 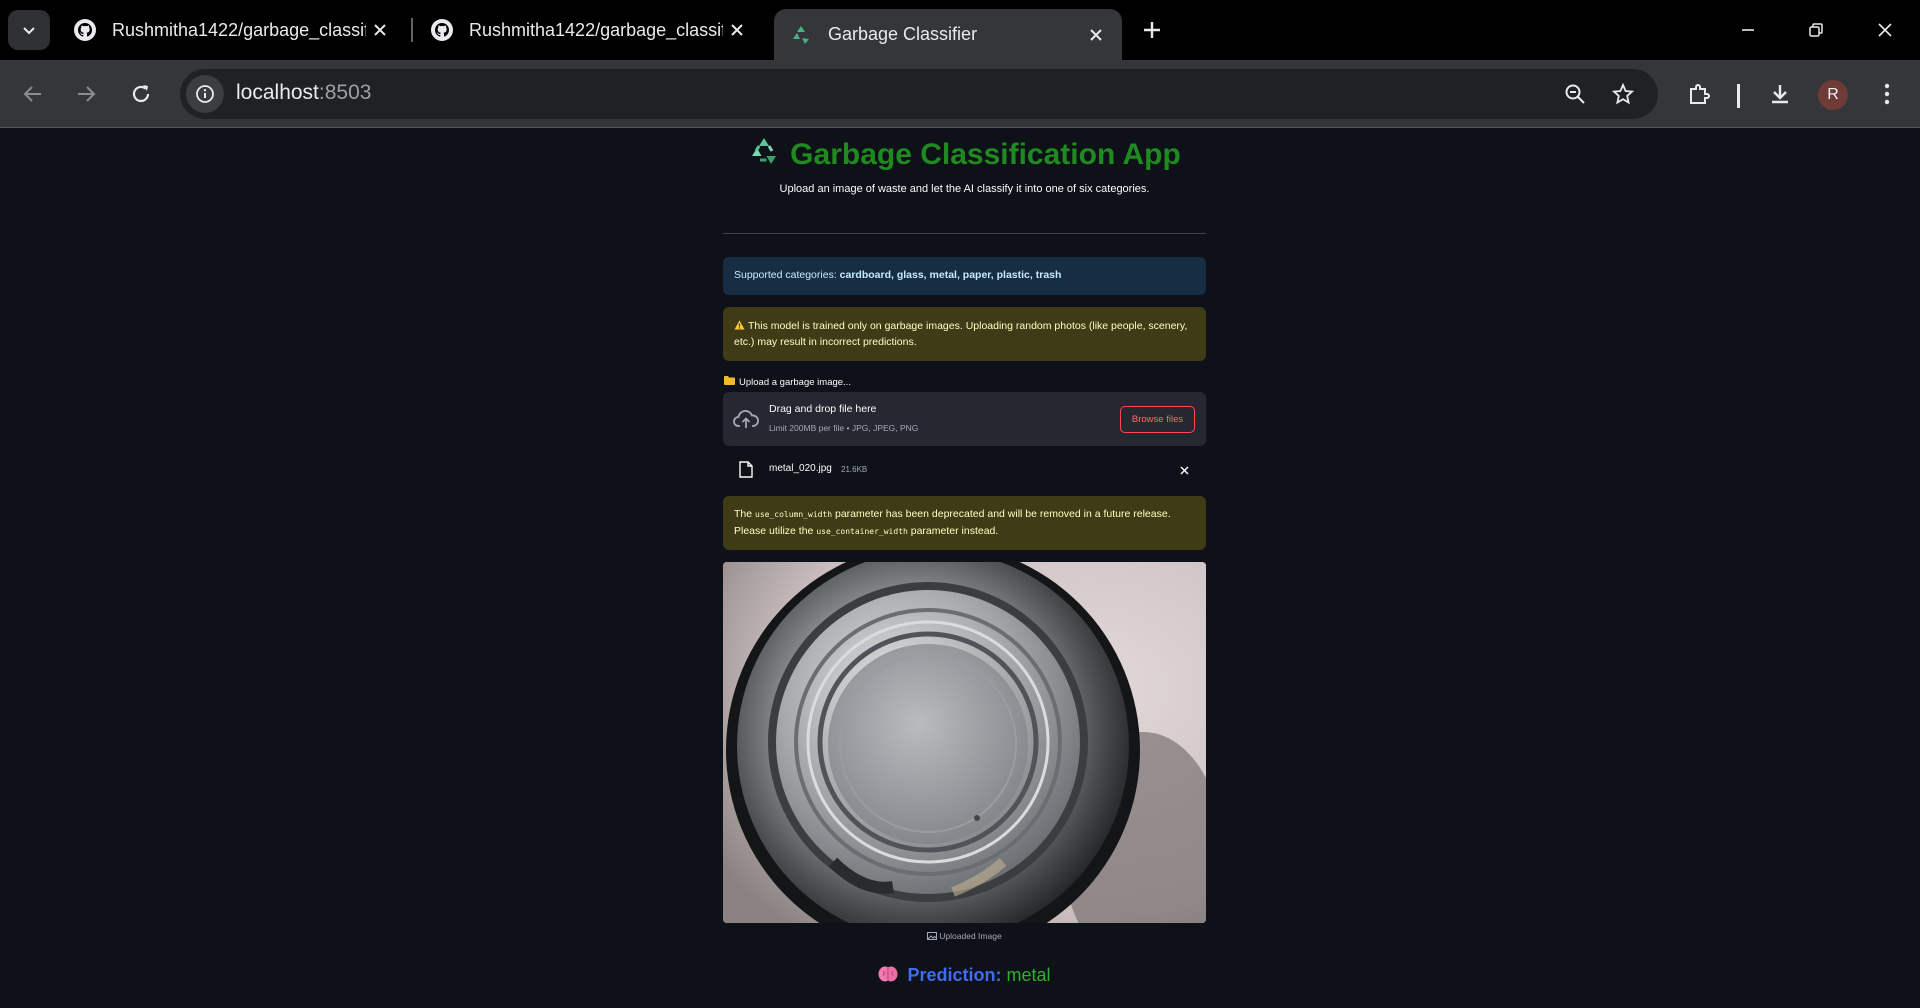 I want to click on tab-github-1: Rushmitha1422/garbage_classifi, so click(x=232, y=30).